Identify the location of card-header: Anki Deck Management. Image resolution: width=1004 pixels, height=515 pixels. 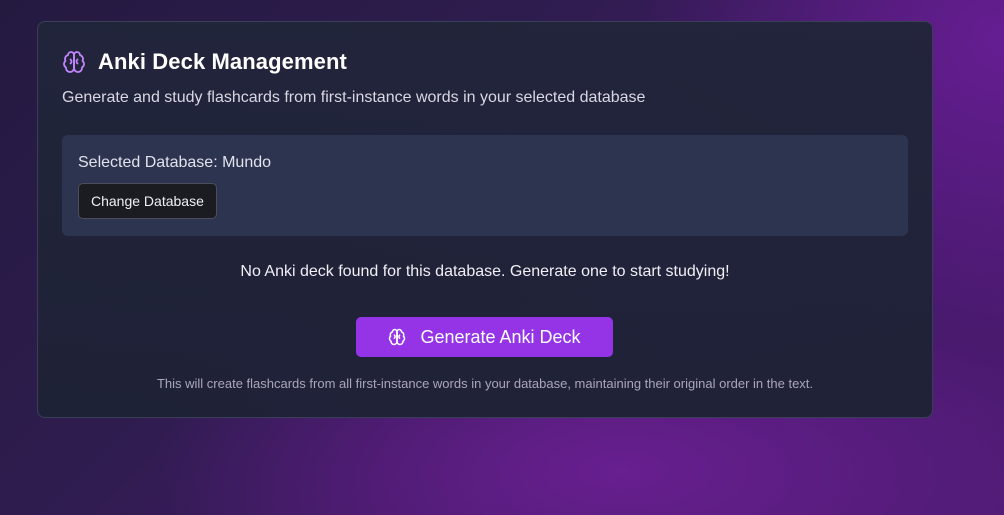
(204, 62).